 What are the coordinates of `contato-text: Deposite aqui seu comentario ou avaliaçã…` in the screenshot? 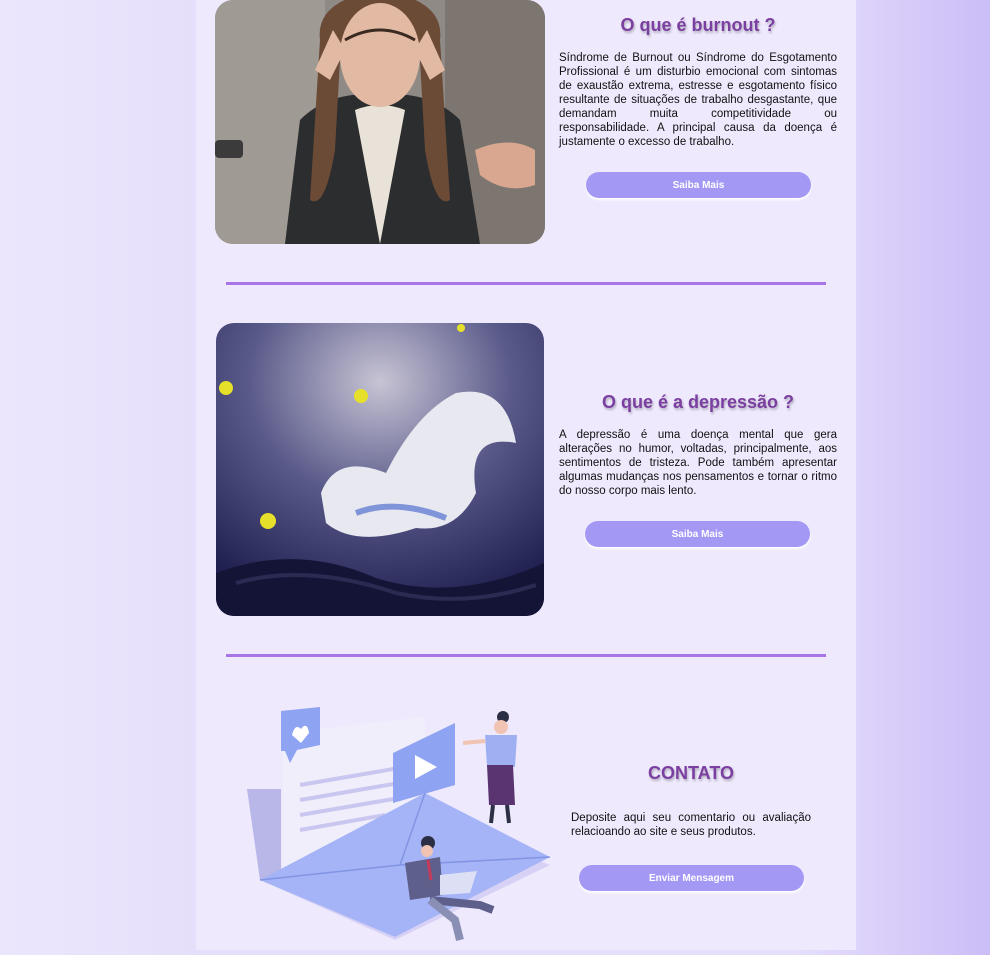 It's located at (691, 825).